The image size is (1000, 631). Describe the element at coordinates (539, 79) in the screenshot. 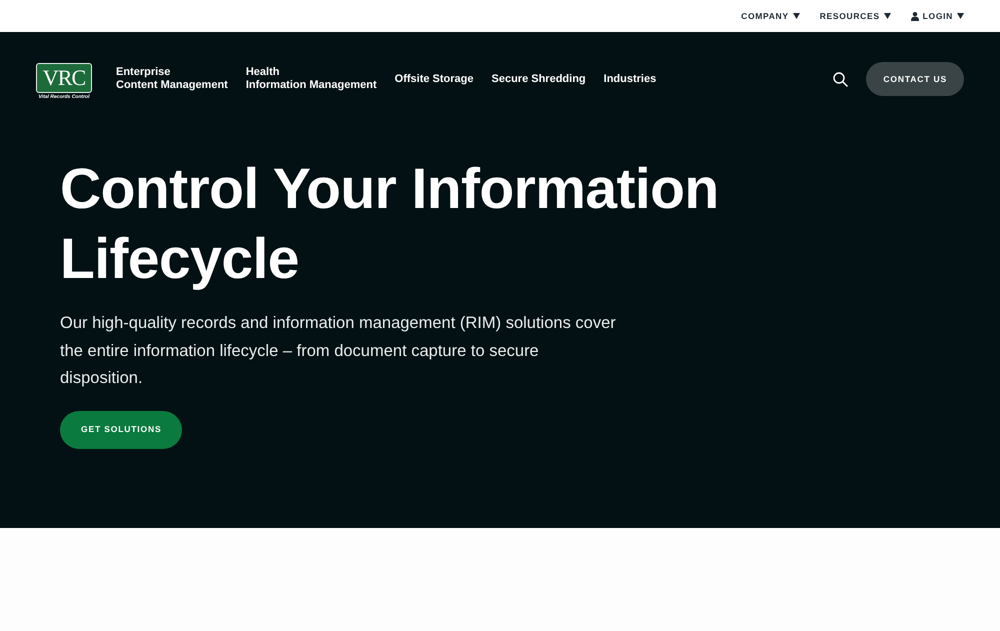

I see `nav-link: Secure Shredding` at that location.